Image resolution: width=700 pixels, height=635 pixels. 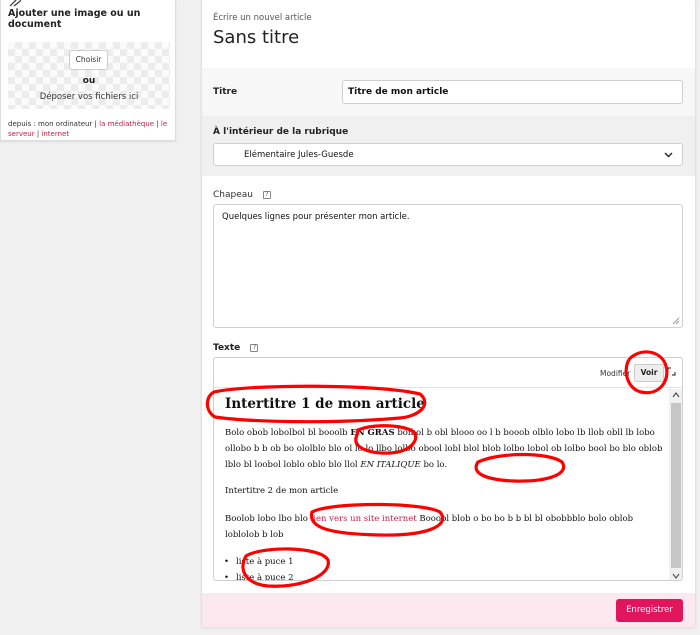 What do you see at coordinates (88, 60) in the screenshot?
I see `choose-file-button: Choisir` at bounding box center [88, 60].